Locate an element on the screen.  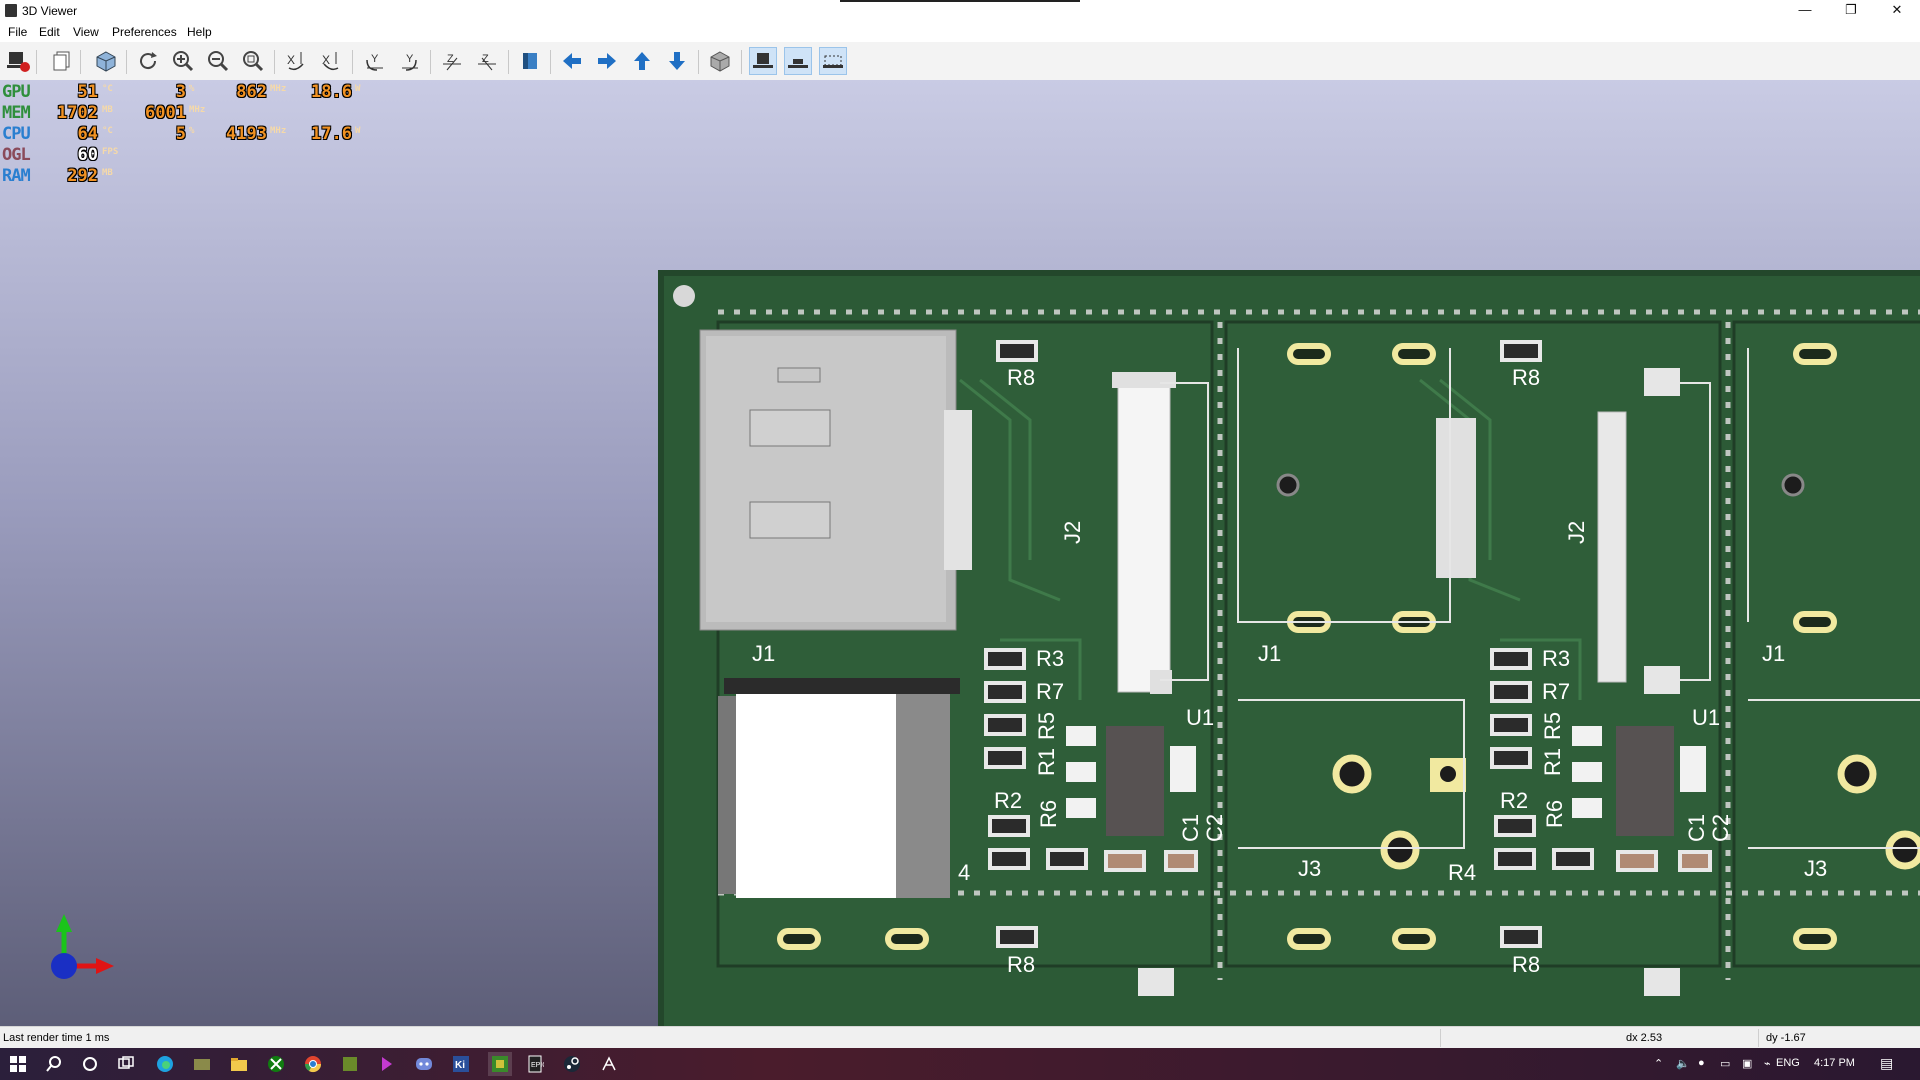
close-button: ✕ is located at coordinates (1897, 11).